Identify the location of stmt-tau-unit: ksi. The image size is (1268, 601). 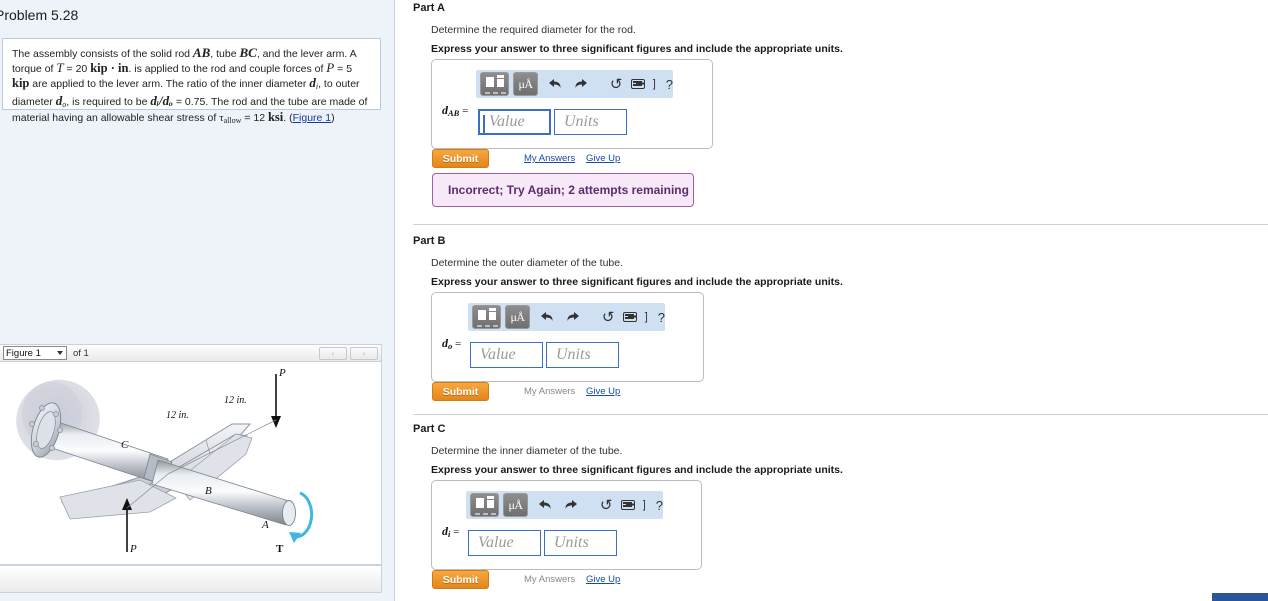
(275, 116).